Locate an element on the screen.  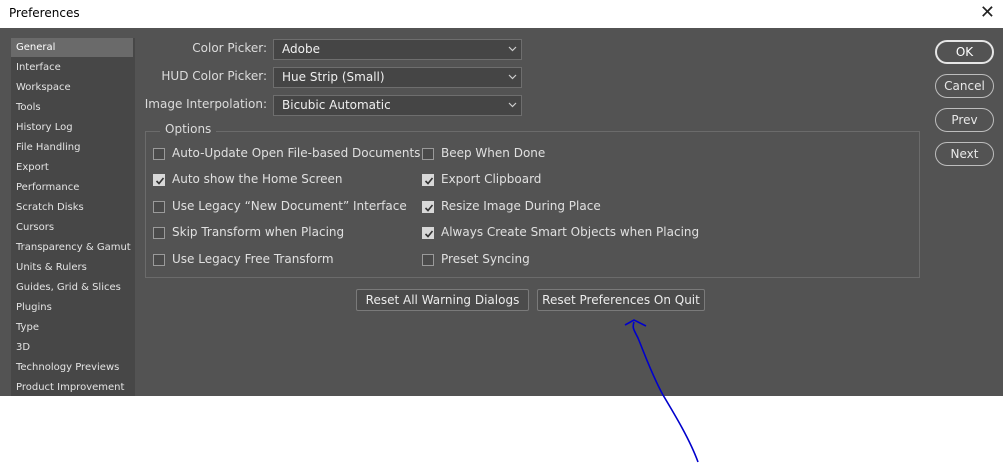
cancel-button: Cancel is located at coordinates (964, 86).